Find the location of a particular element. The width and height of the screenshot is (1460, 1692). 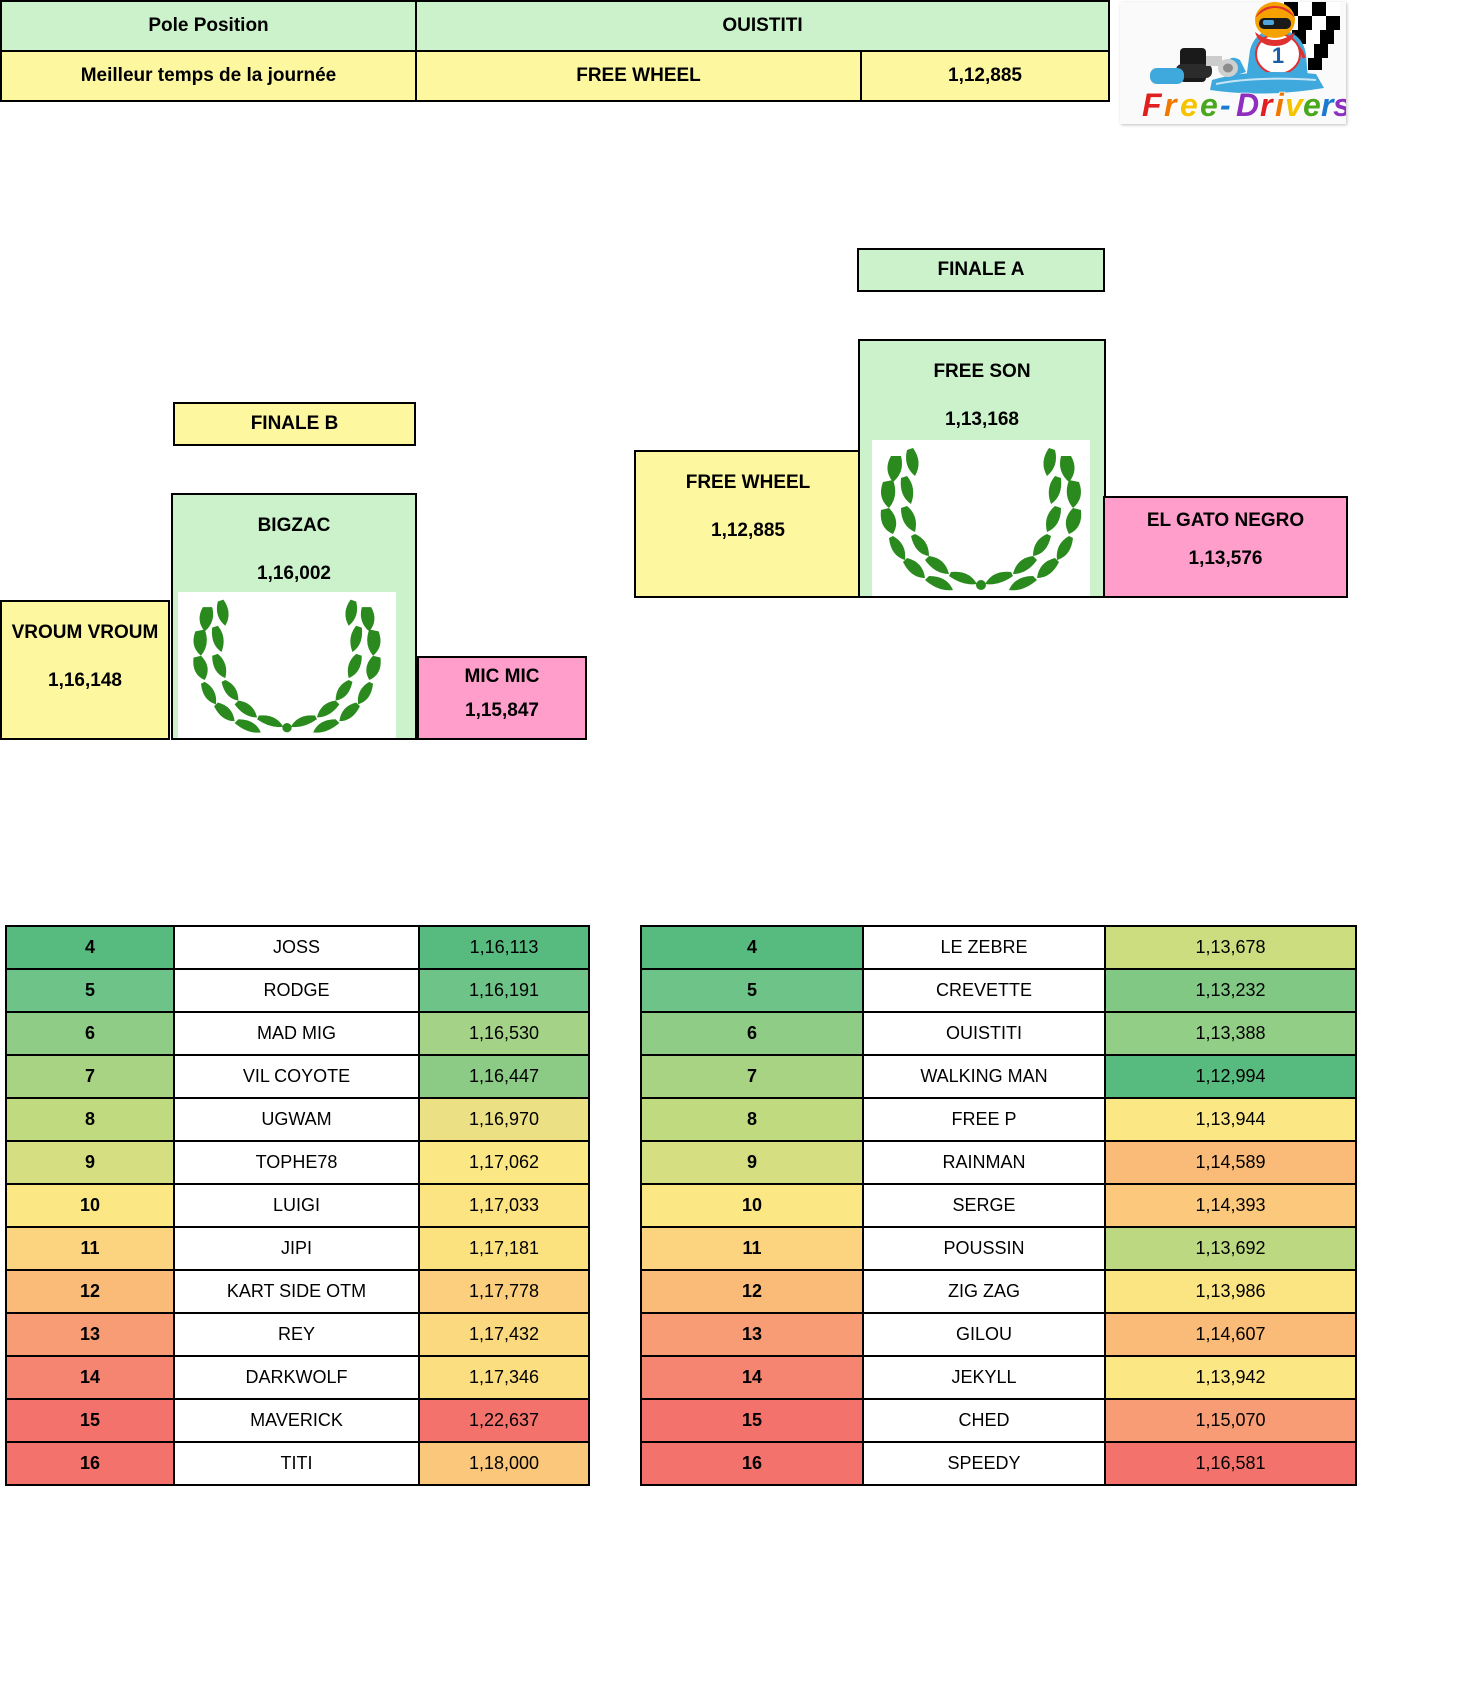

finale-a-first-name: FREE SON is located at coordinates (982, 371).